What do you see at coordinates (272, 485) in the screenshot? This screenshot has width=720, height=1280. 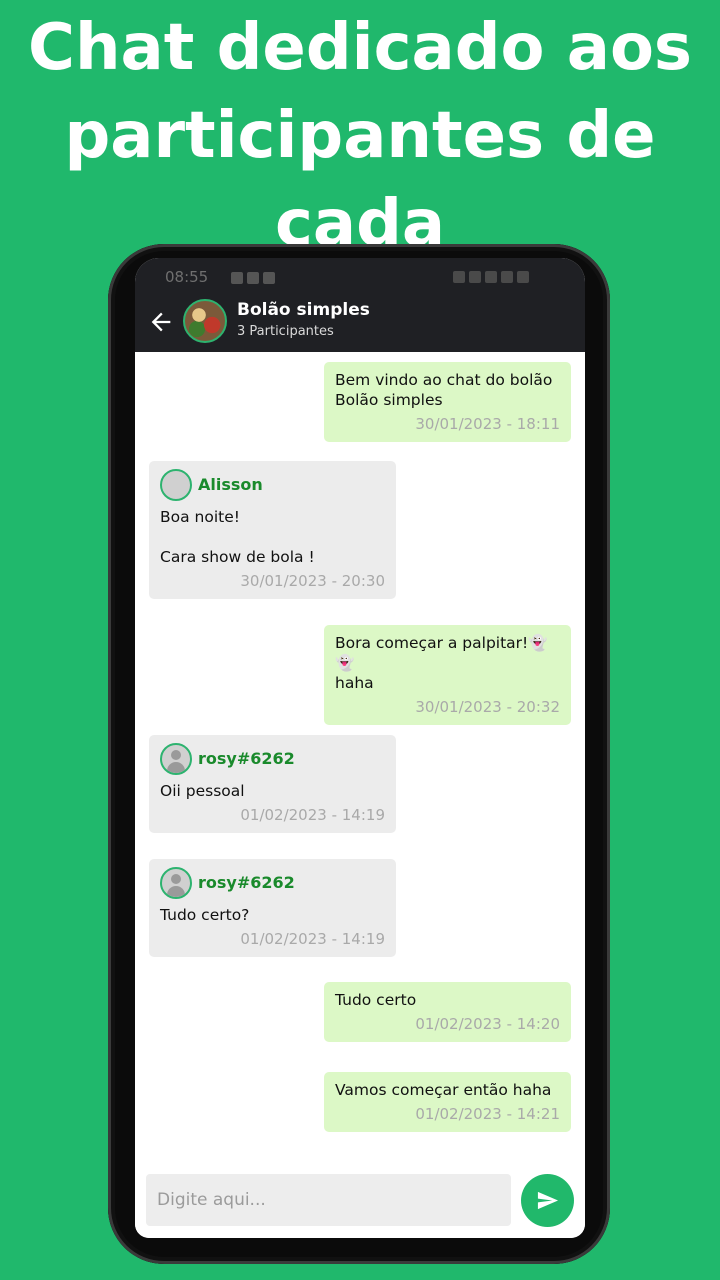 I see `message-sender: Alisson` at bounding box center [272, 485].